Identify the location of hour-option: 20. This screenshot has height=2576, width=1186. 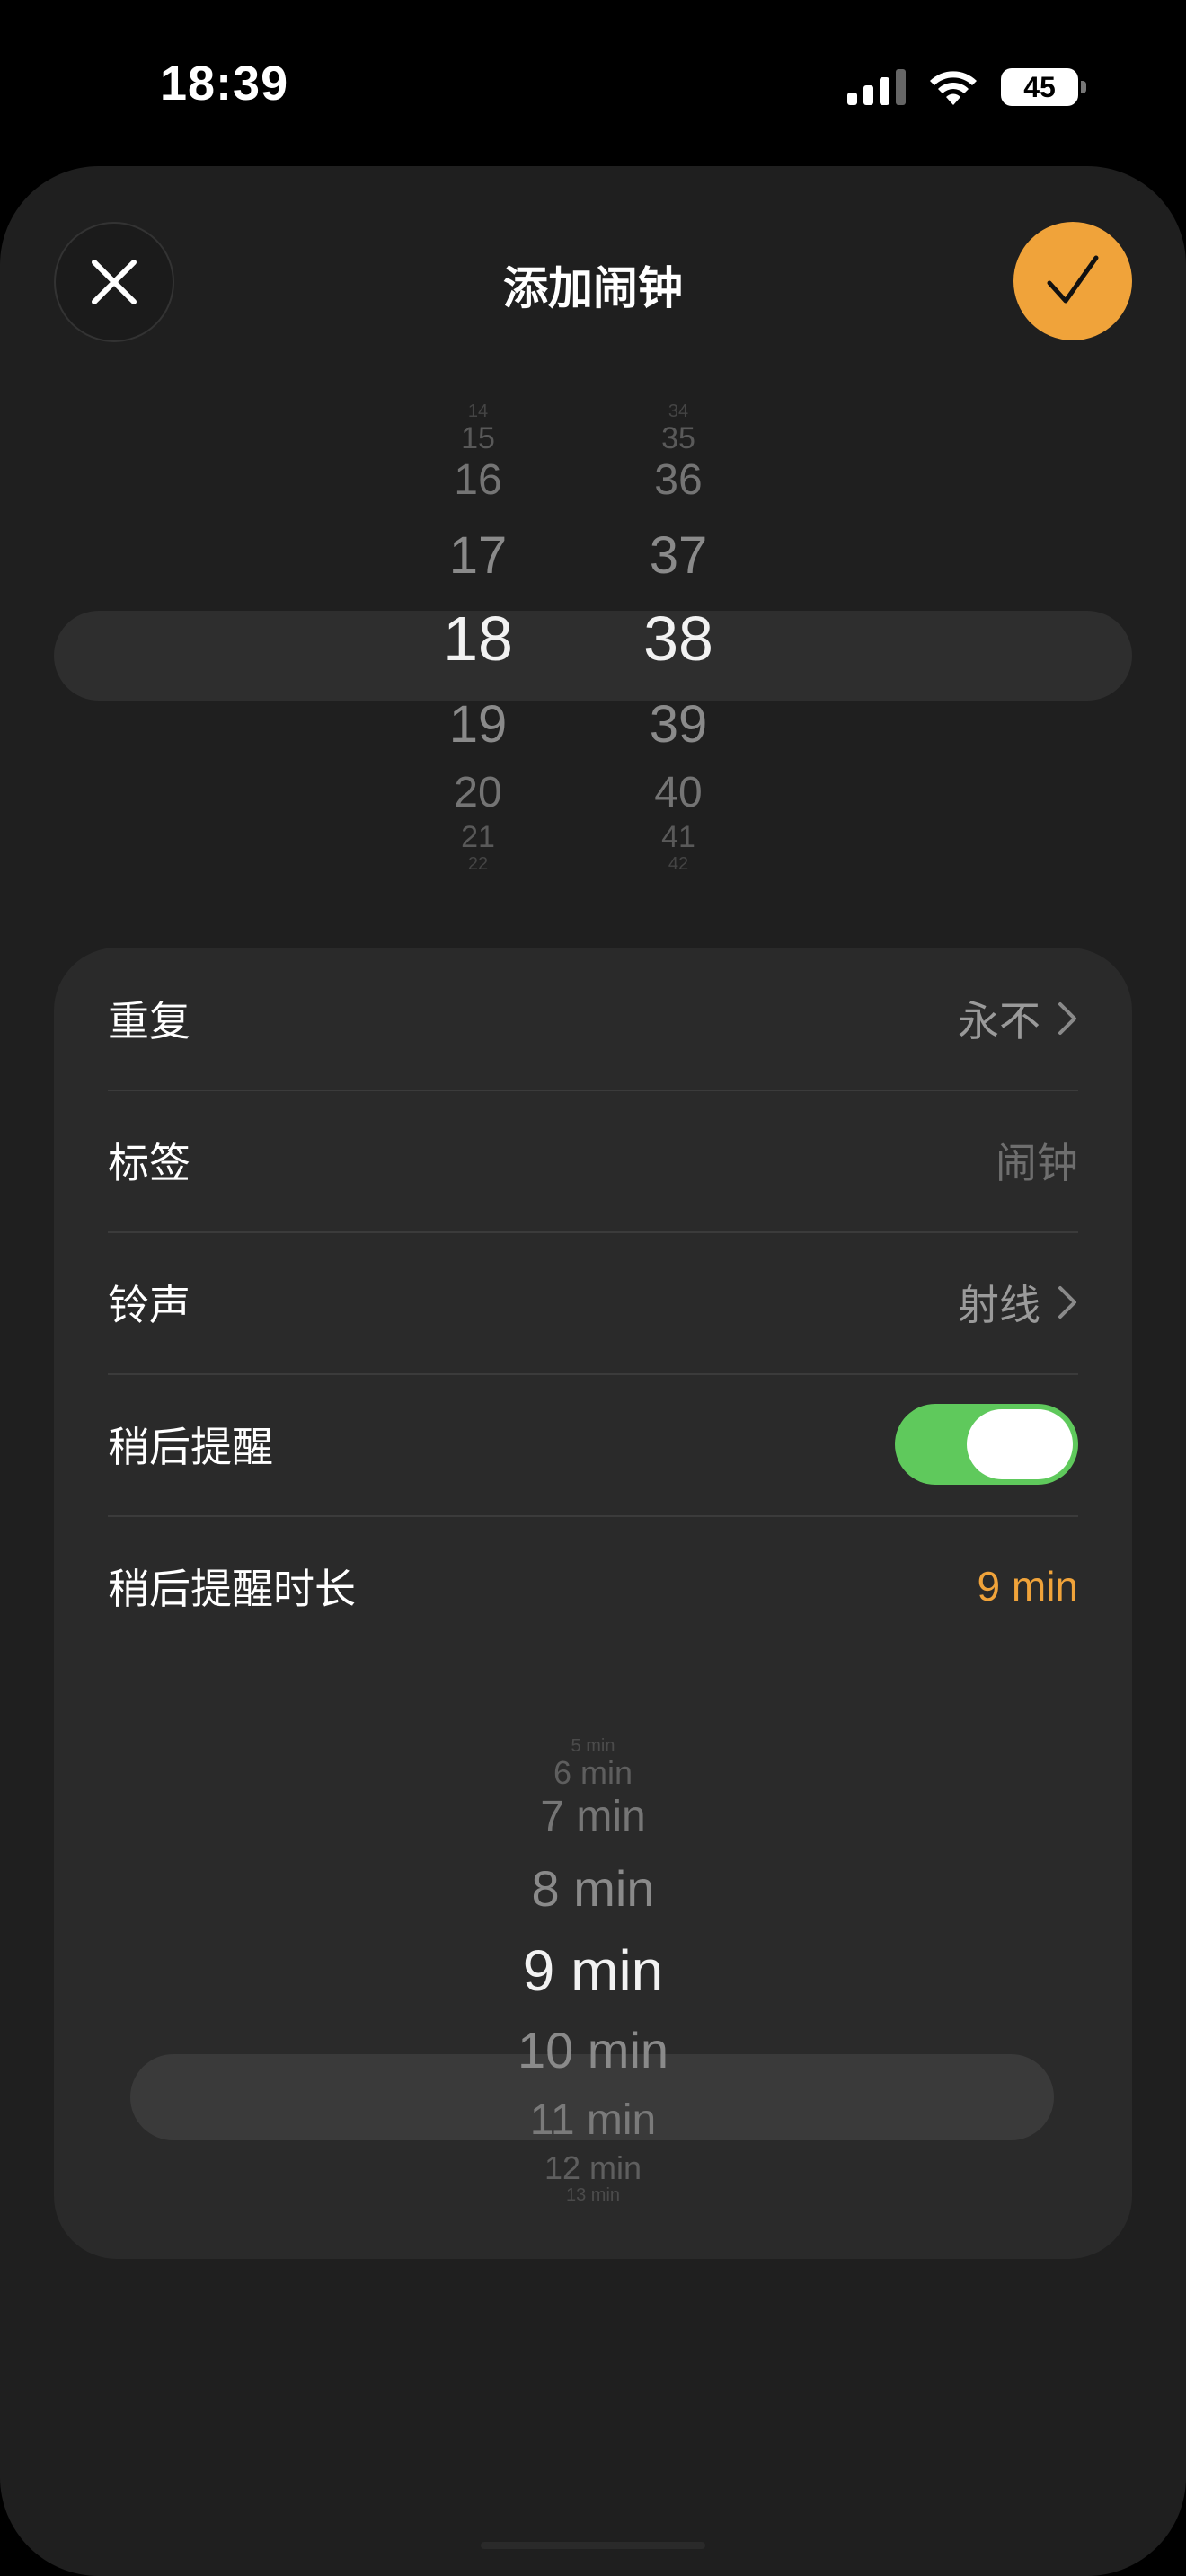
(478, 792).